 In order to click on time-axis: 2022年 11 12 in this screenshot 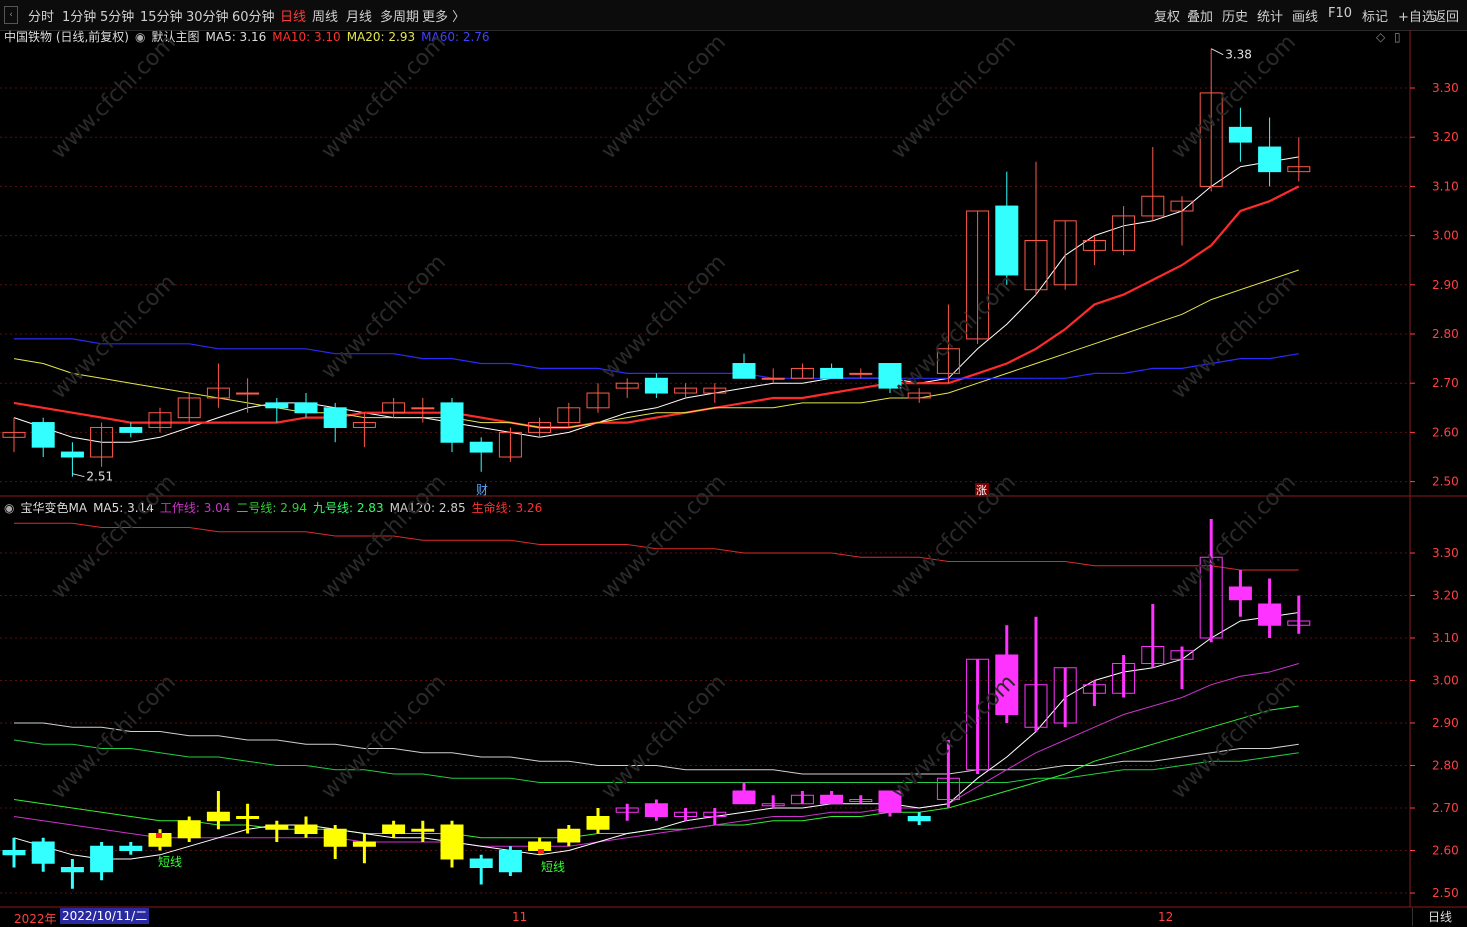, I will do `click(733, 917)`.